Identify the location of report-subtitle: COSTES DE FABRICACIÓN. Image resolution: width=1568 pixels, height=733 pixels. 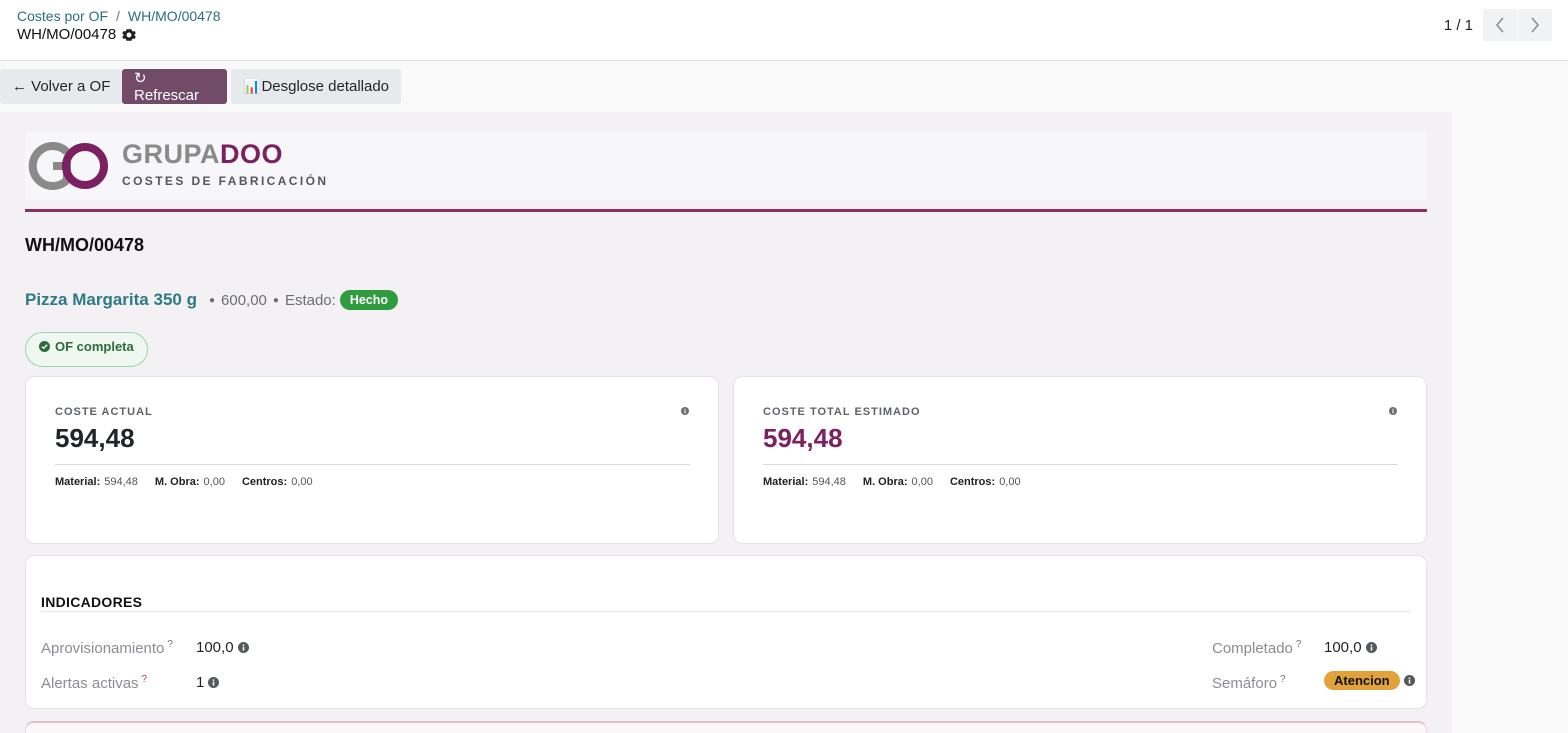
(225, 181).